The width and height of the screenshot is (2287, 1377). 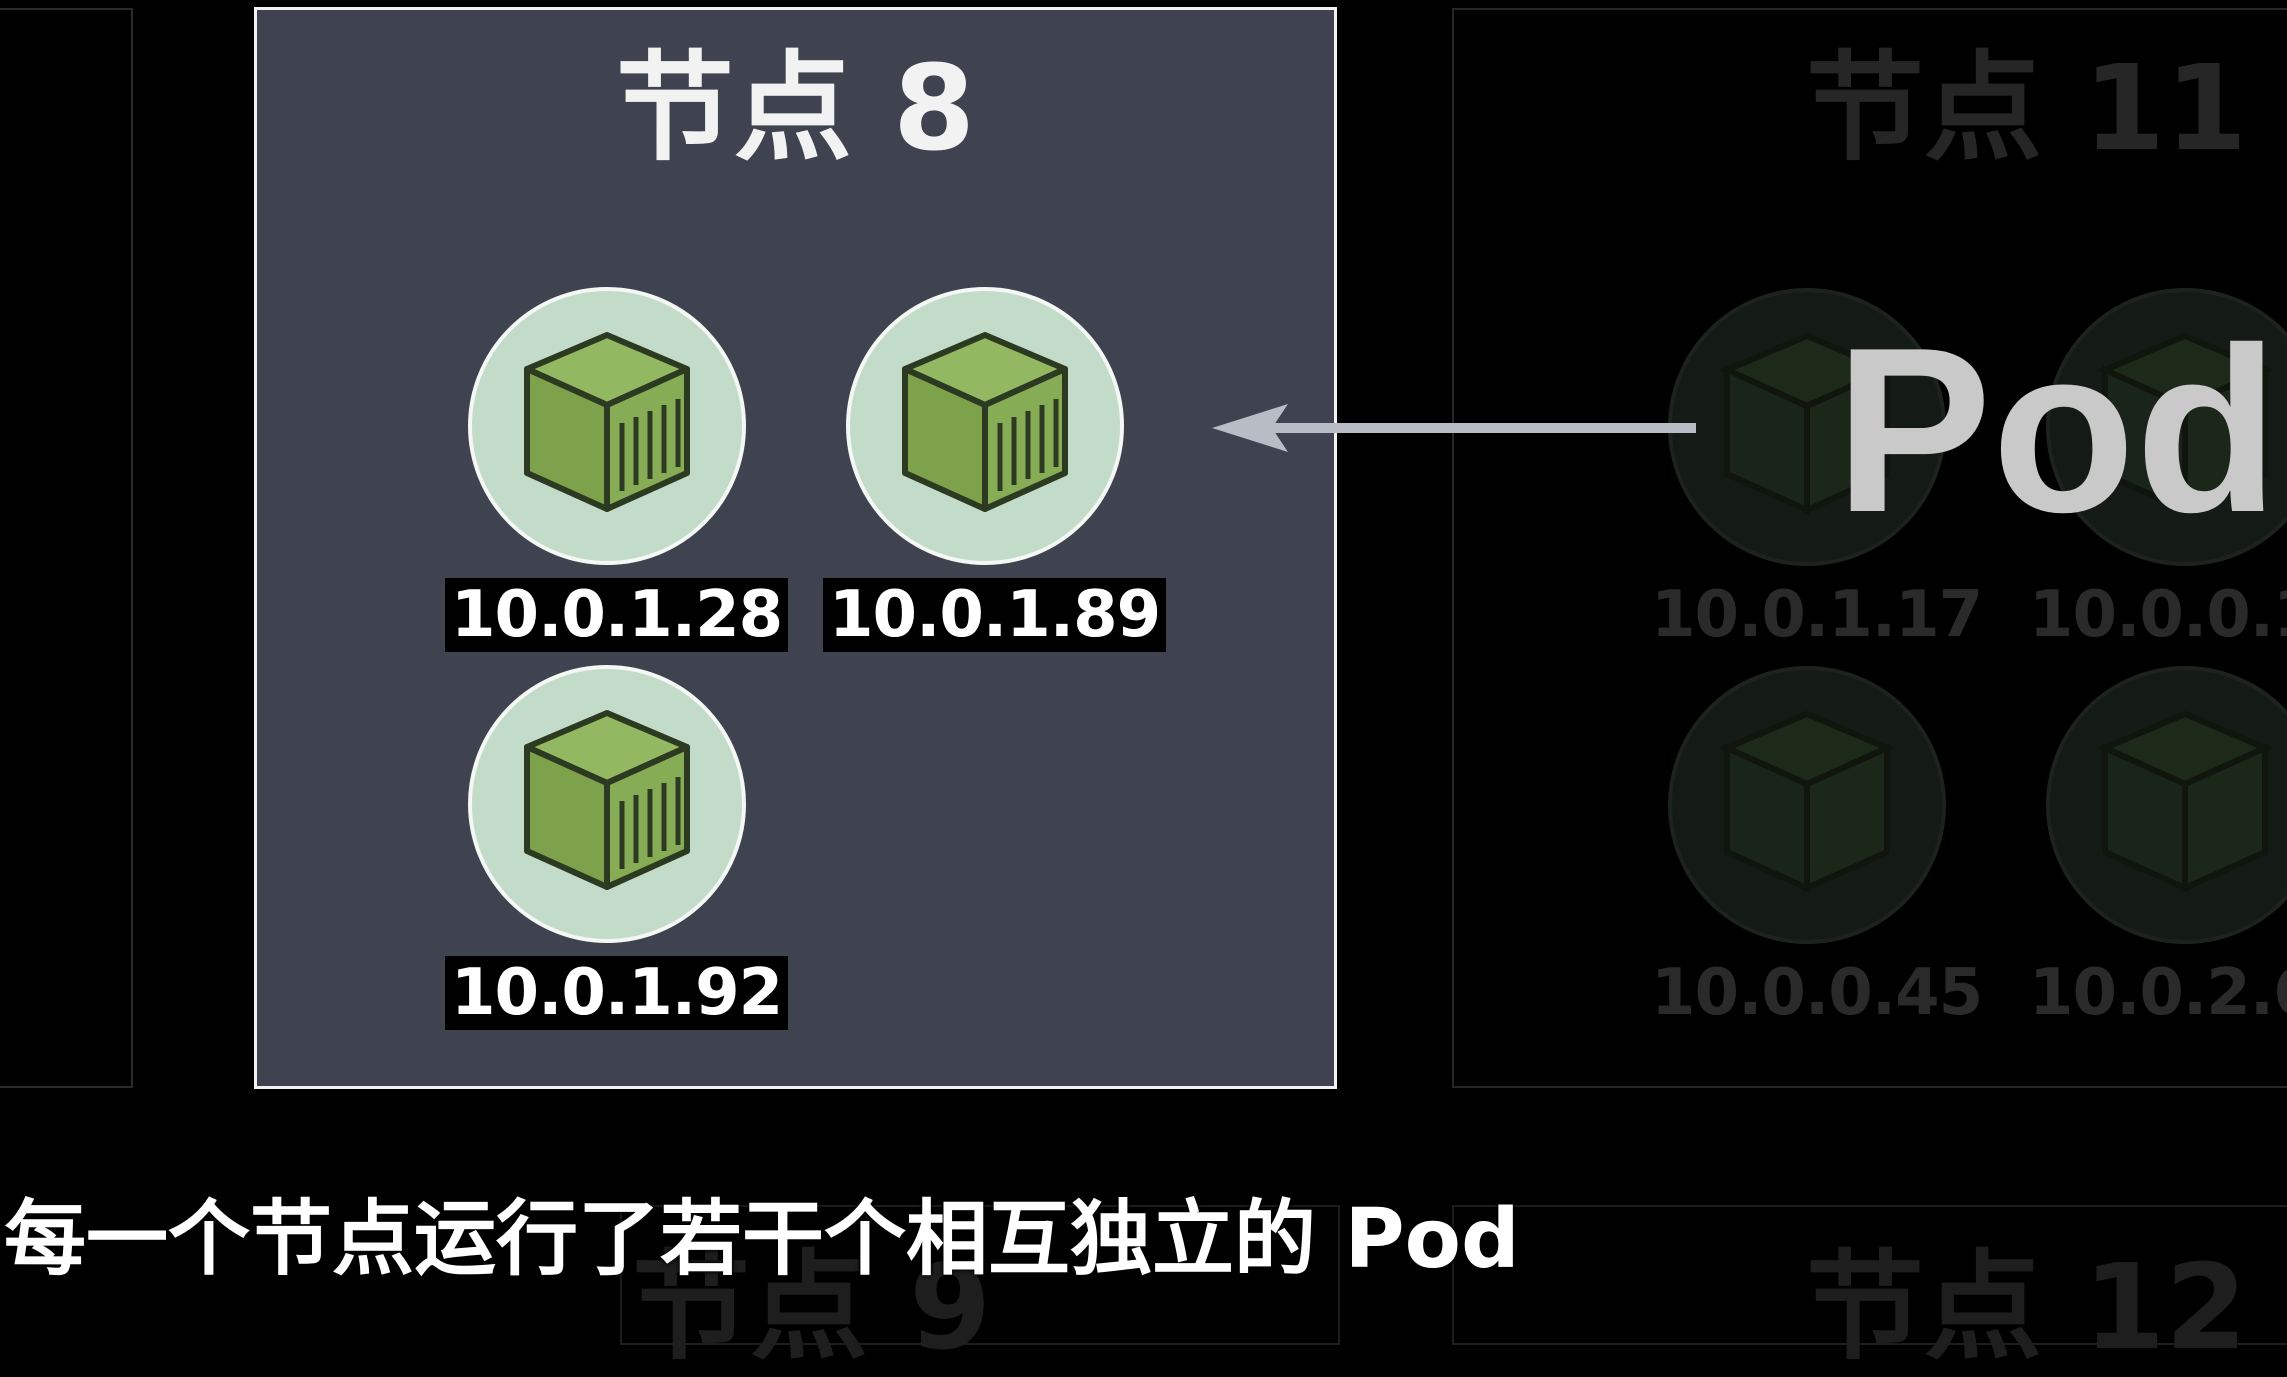 What do you see at coordinates (1454, 428) in the screenshot?
I see `arrow-left-icon` at bounding box center [1454, 428].